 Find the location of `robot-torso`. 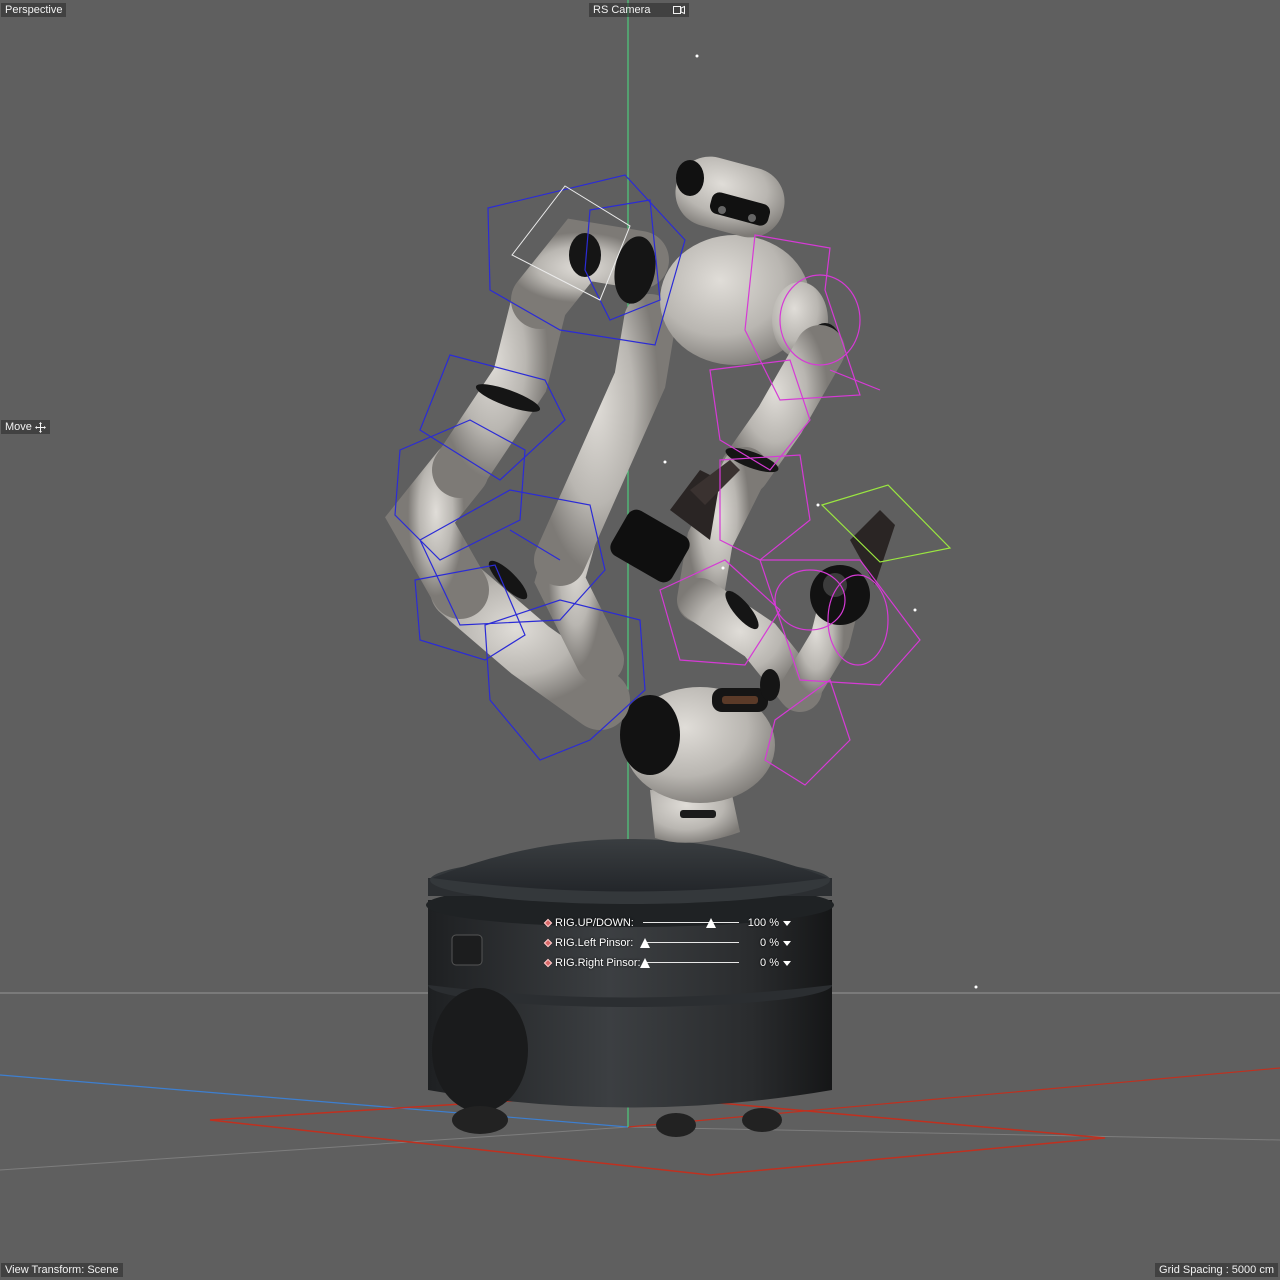

robot-torso is located at coordinates (697, 765).